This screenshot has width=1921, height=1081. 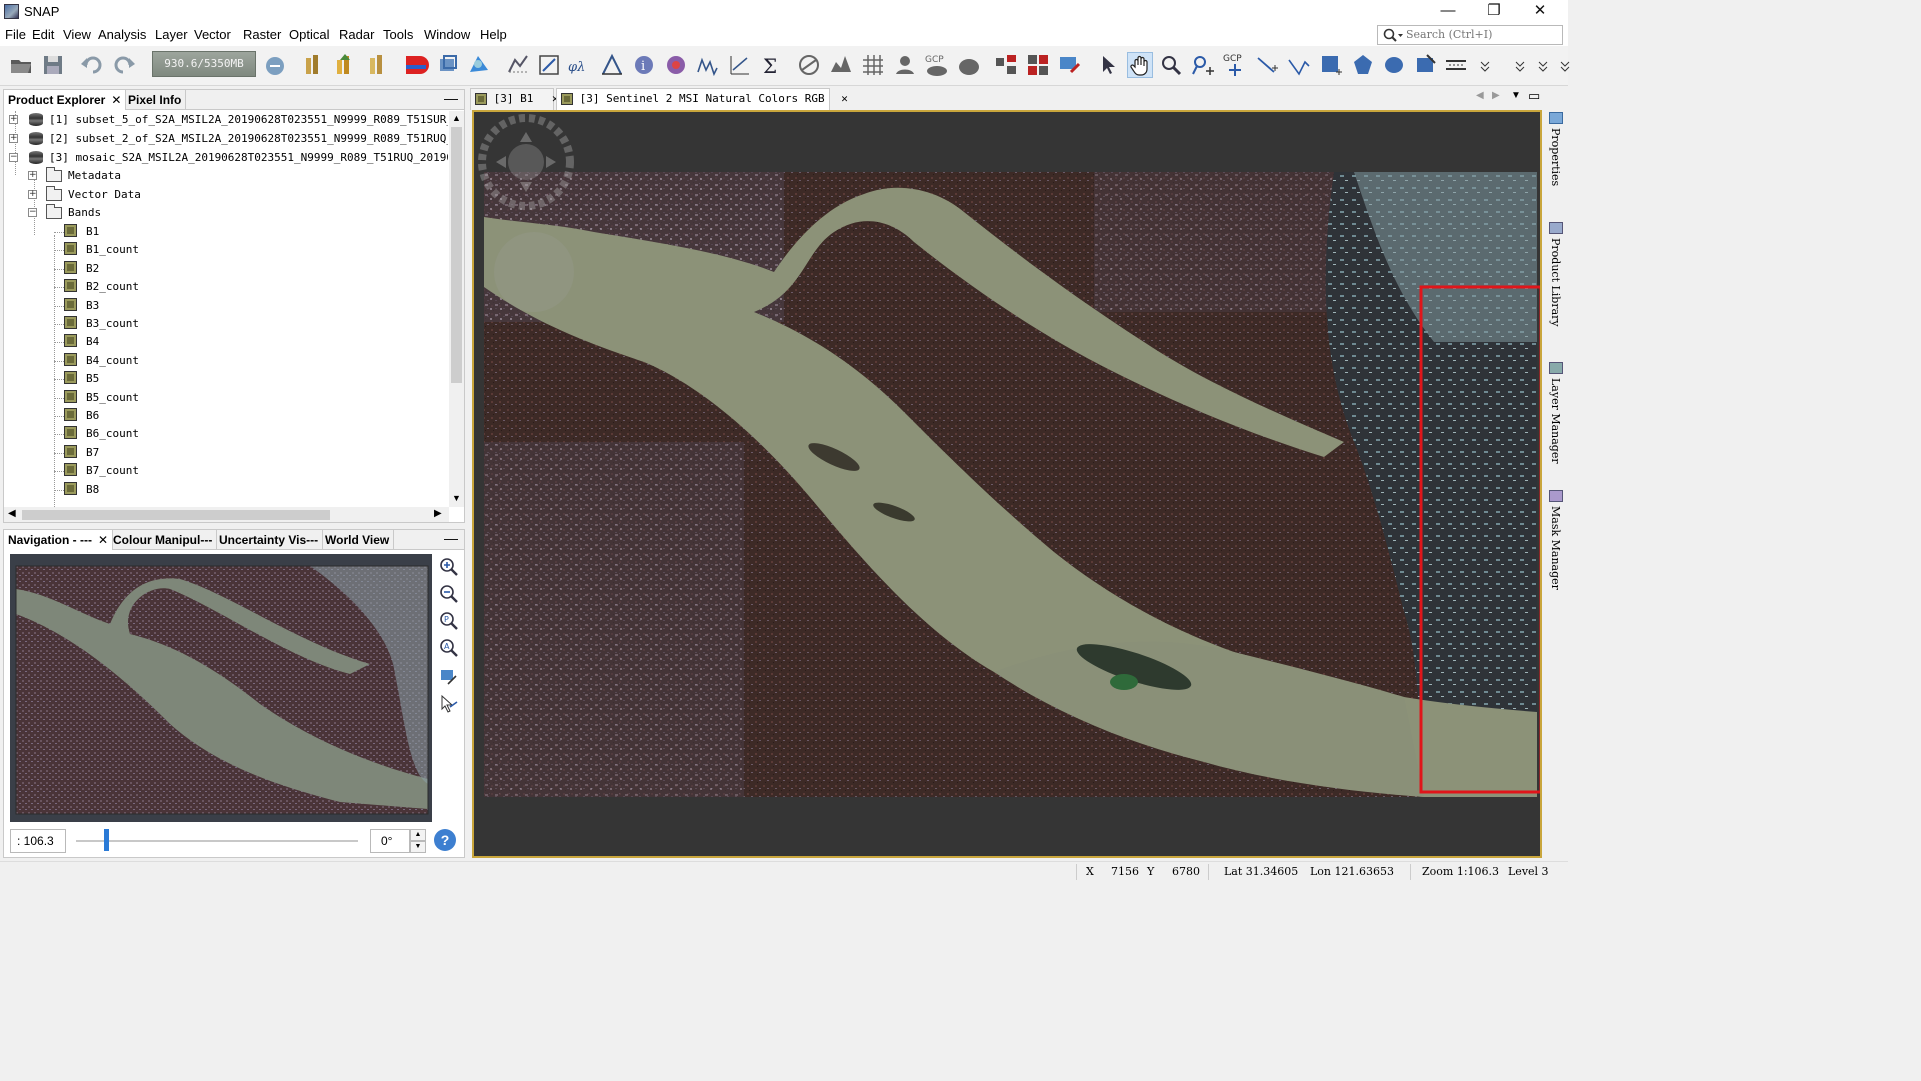 What do you see at coordinates (456, 498) in the screenshot?
I see `scroll-down-icon: ▼` at bounding box center [456, 498].